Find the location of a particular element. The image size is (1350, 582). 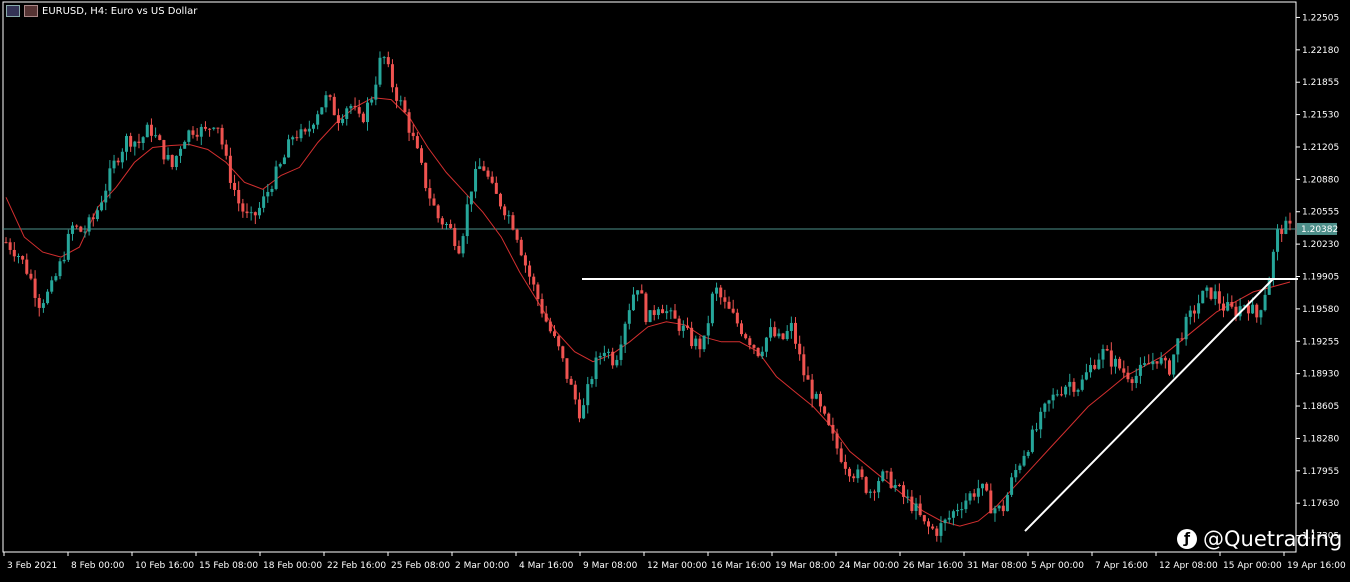

y-tick-label: 1.22505 is located at coordinates (1320, 18).